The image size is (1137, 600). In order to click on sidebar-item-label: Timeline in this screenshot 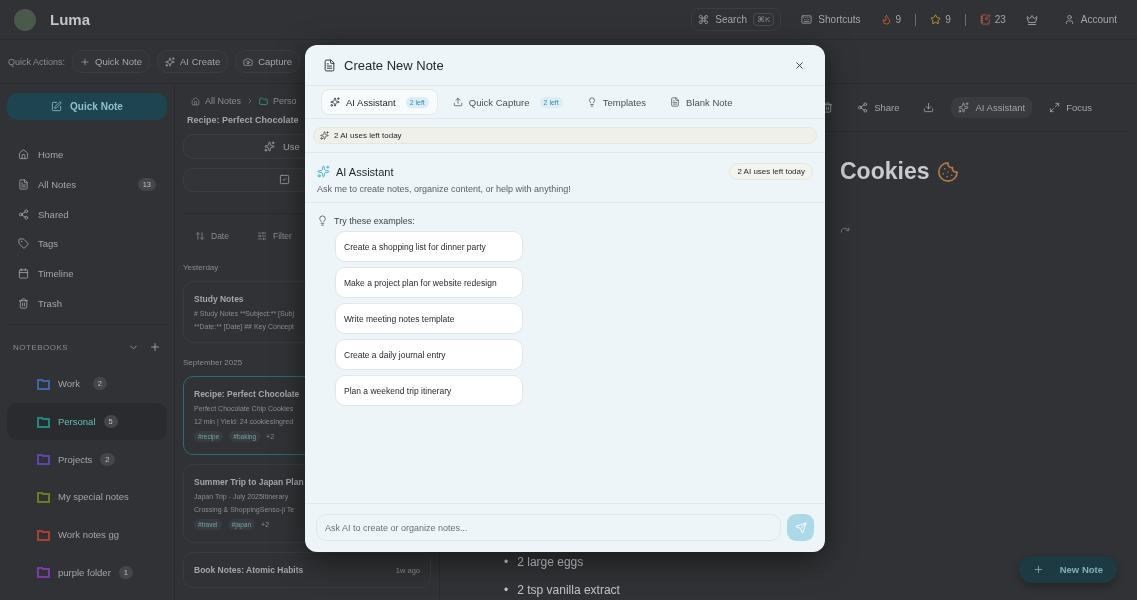, I will do `click(56, 273)`.